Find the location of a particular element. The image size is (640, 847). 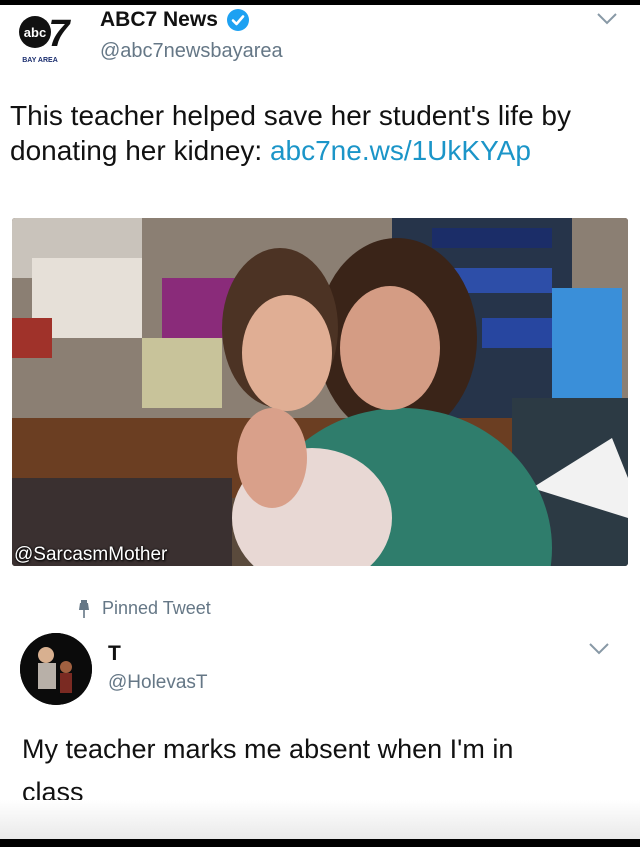

pin-icon is located at coordinates (84, 608).